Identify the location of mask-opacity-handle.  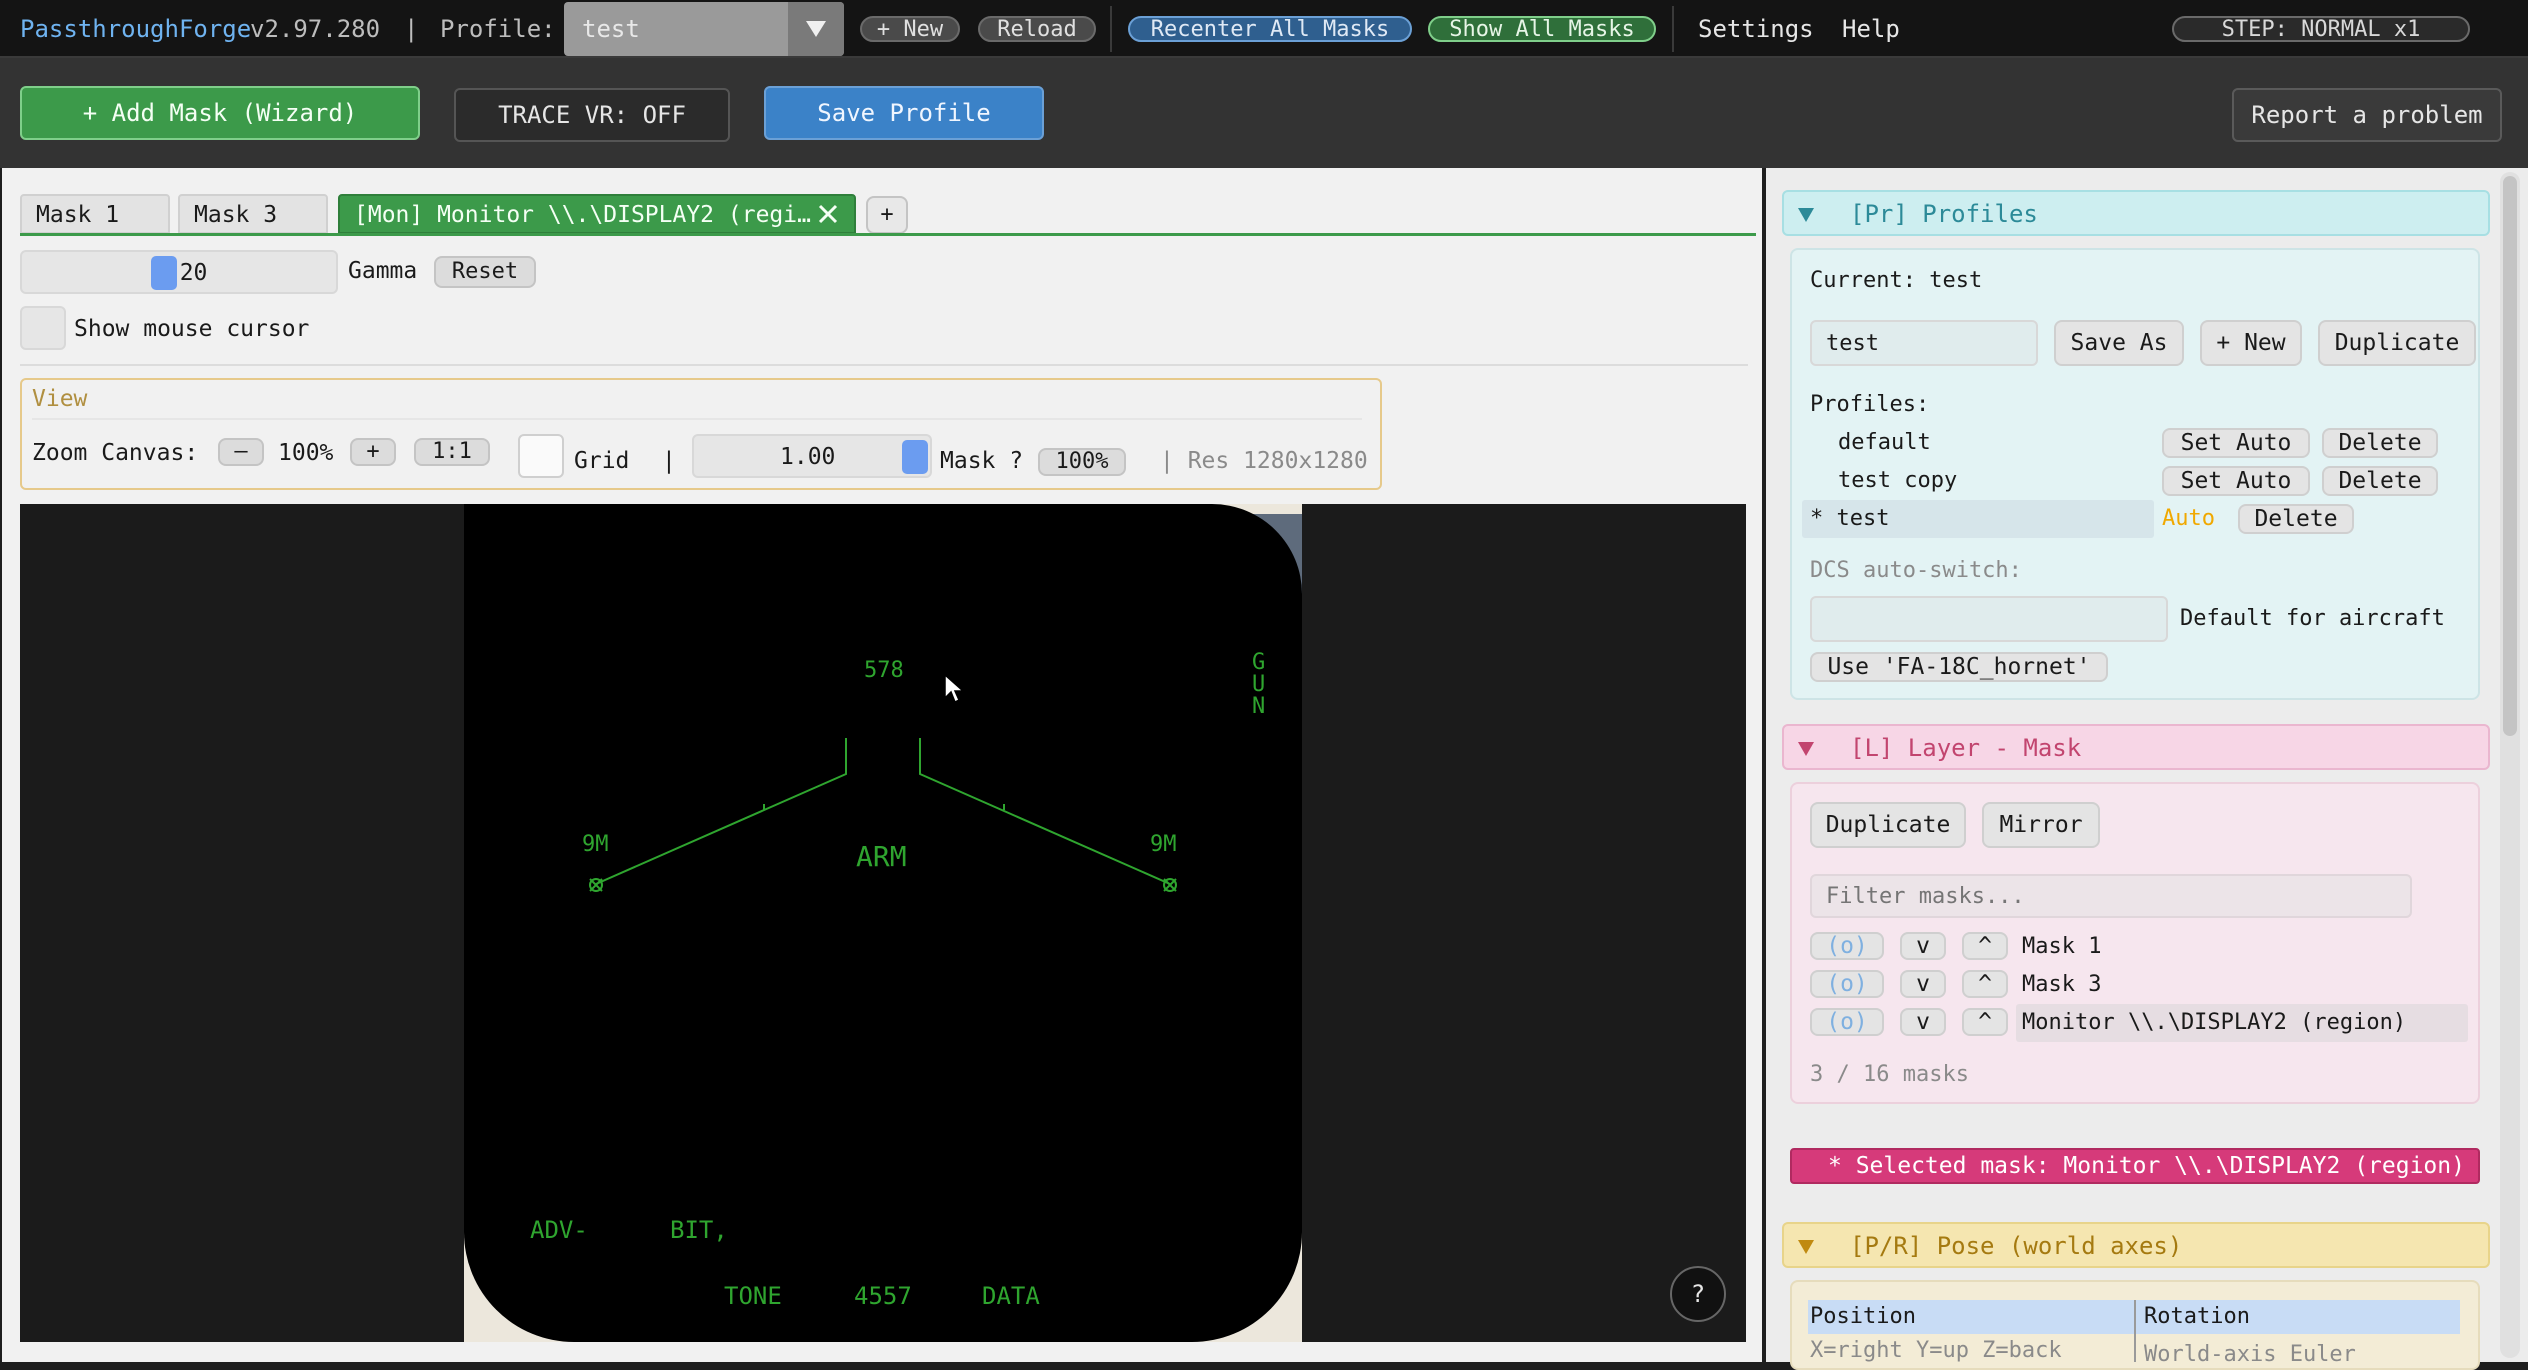
(915, 457).